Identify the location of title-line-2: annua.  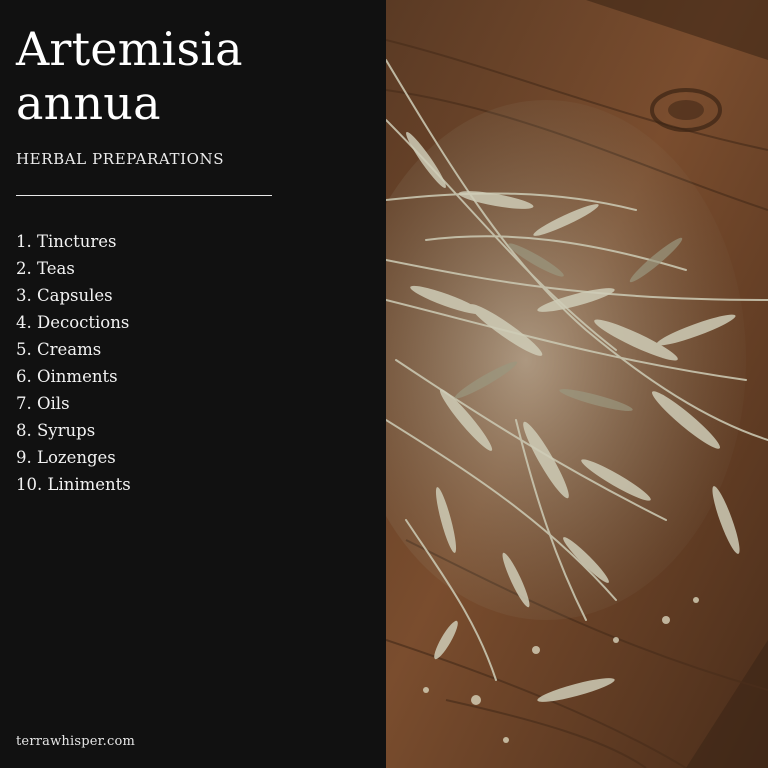
(88, 103).